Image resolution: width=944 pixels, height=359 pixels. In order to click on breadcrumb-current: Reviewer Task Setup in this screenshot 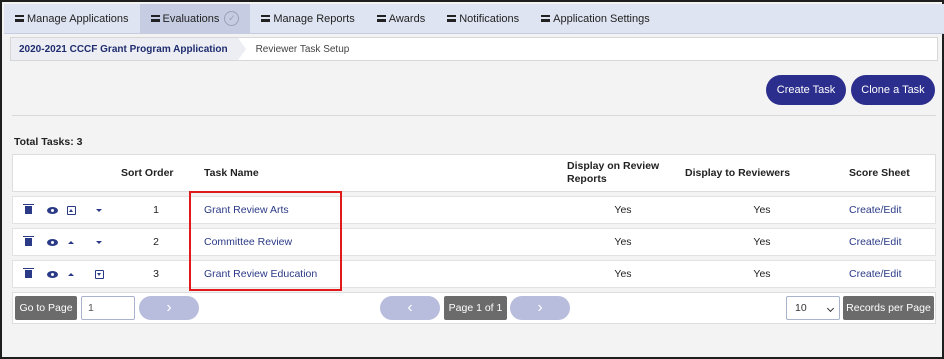, I will do `click(302, 49)`.